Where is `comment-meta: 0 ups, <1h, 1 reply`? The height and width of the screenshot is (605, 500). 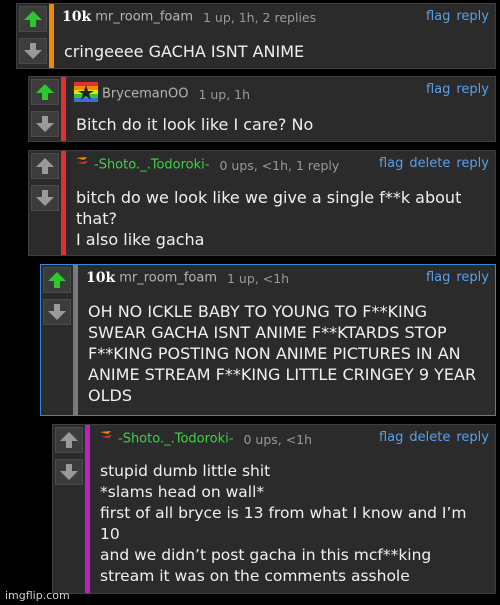 comment-meta: 0 ups, <1h, 1 reply is located at coordinates (279, 165).